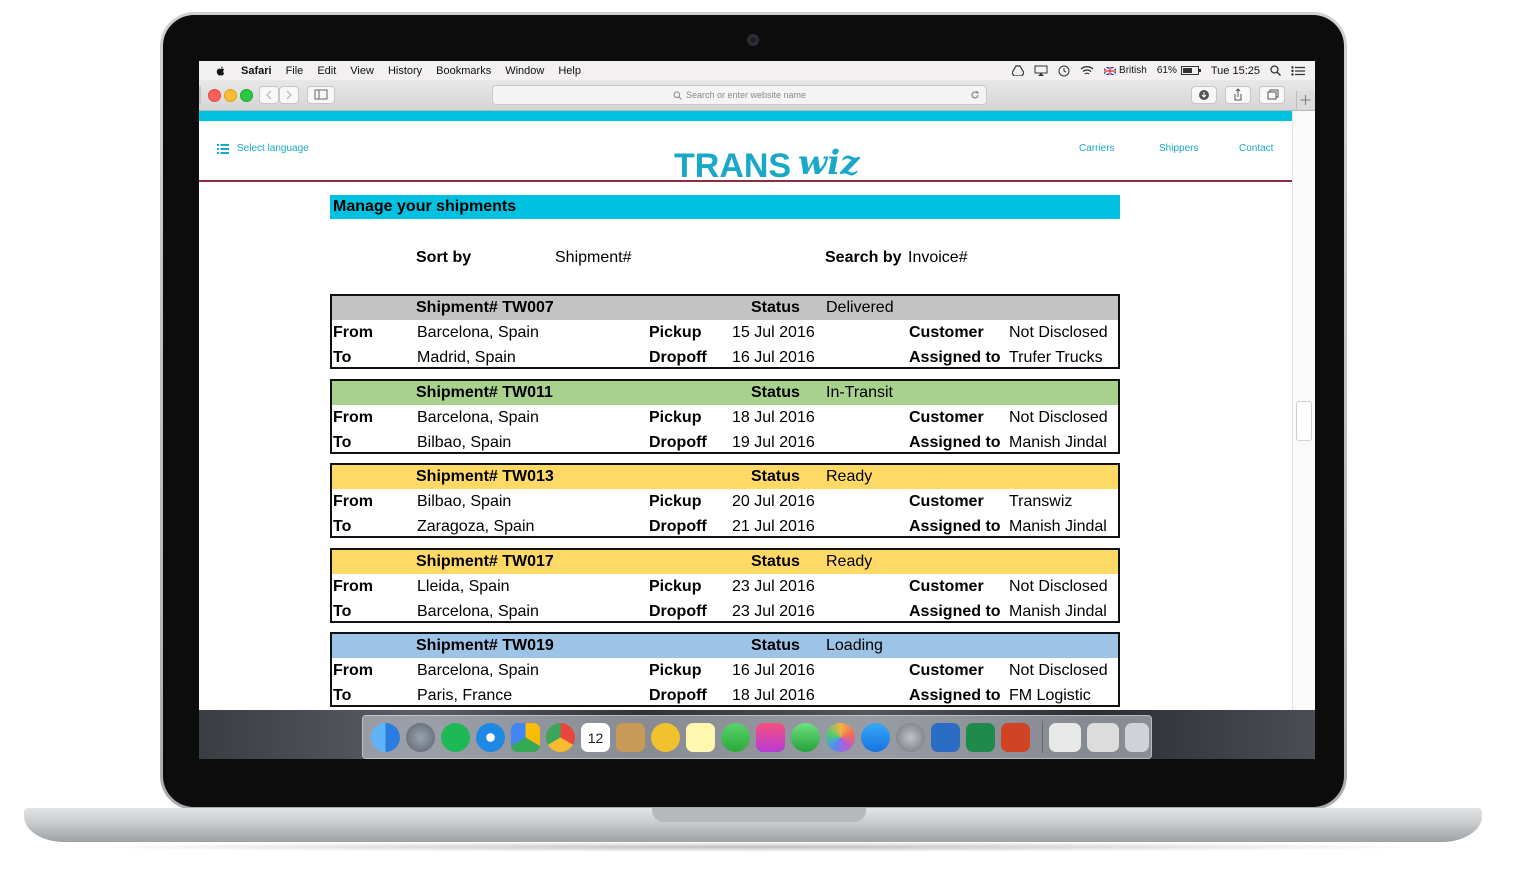 This screenshot has height=871, width=1517. What do you see at coordinates (484, 392) in the screenshot?
I see `shipment-id: Shipment# TW011` at bounding box center [484, 392].